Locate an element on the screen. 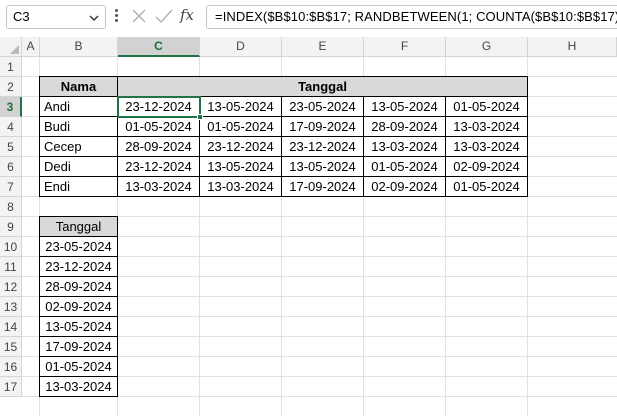 The width and height of the screenshot is (617, 416). row-header-7: 7 is located at coordinates (11, 187).